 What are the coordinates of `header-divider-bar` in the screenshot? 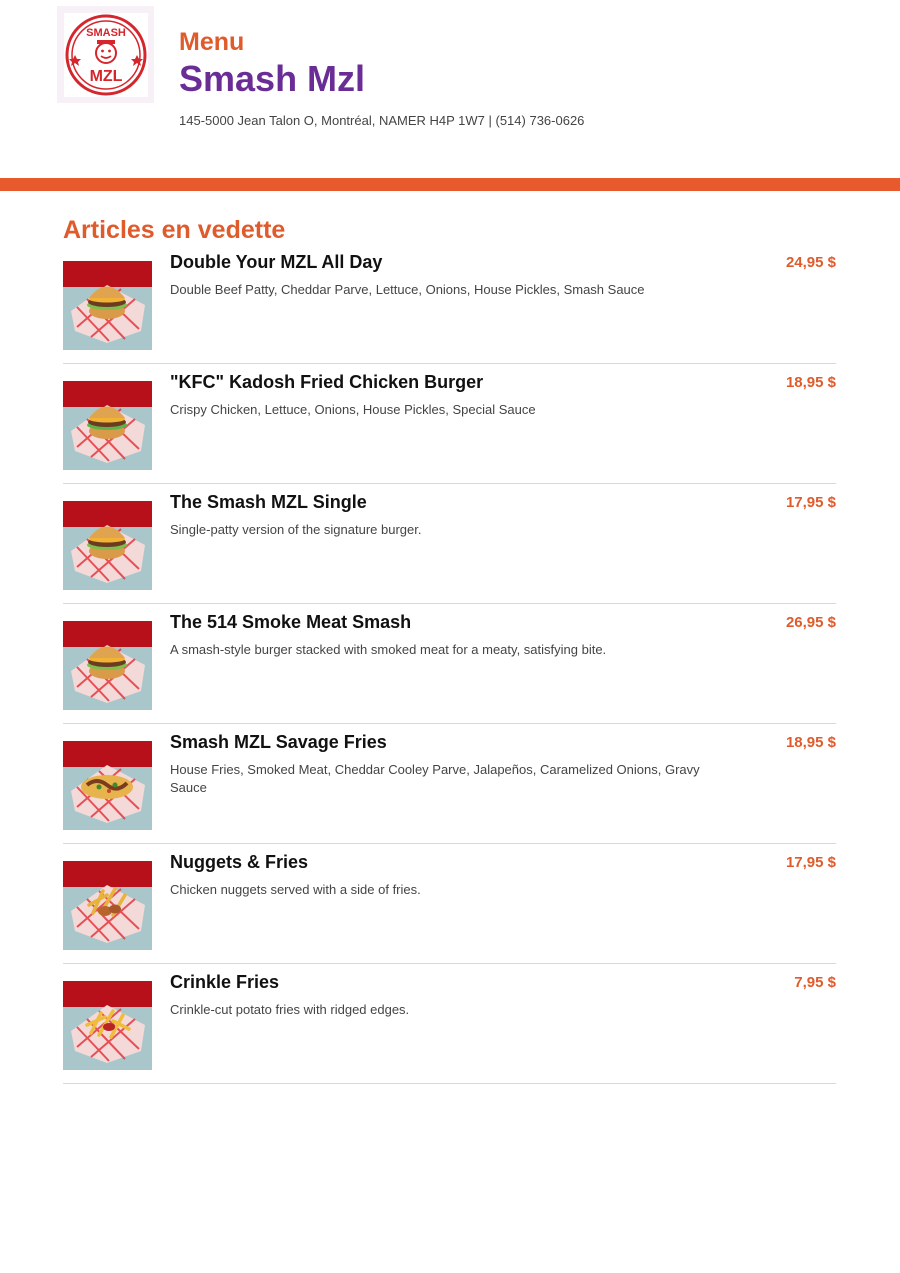 It's located at (450, 184).